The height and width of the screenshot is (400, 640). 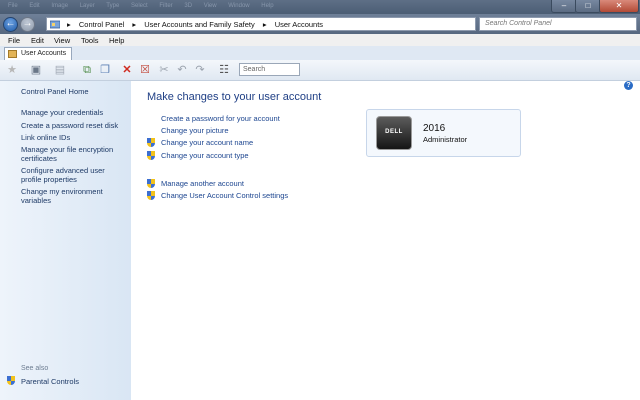 What do you see at coordinates (14, 40) in the screenshot?
I see `menu-file: File` at bounding box center [14, 40].